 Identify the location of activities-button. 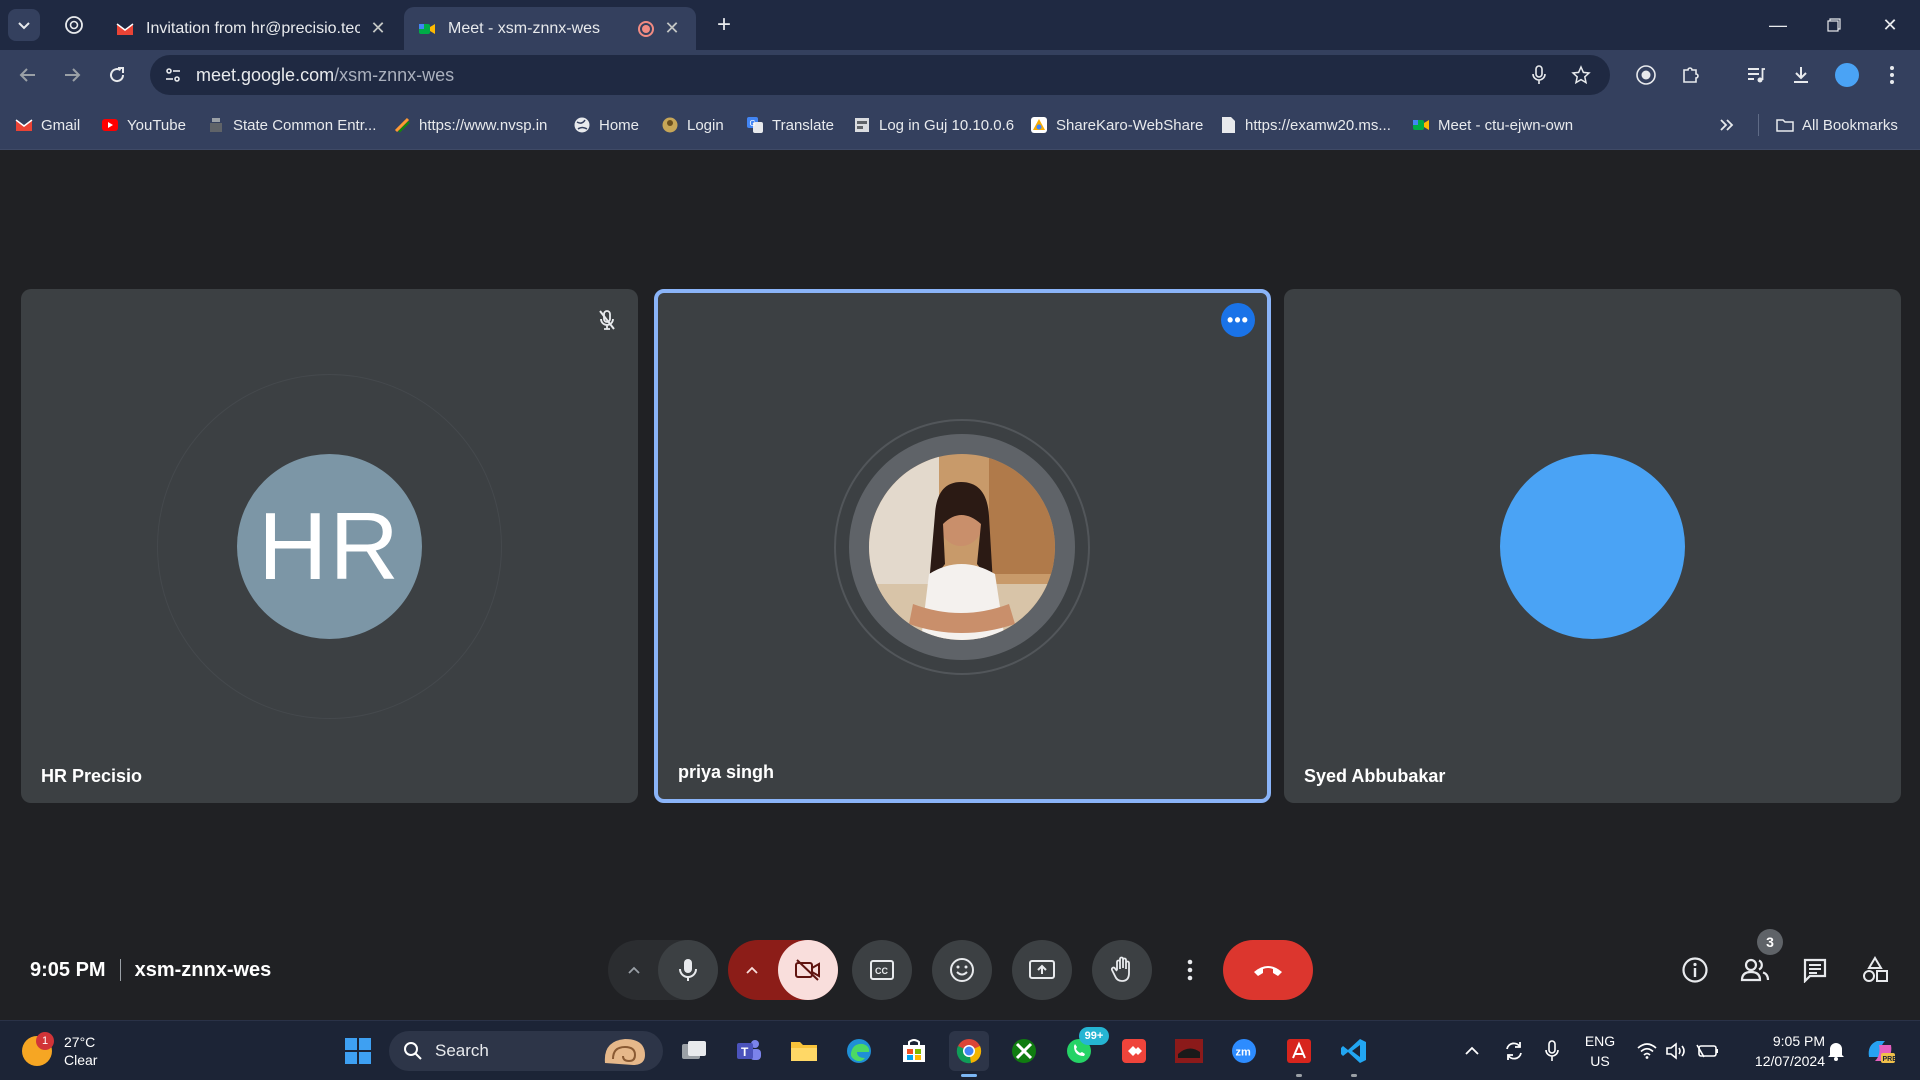
(1875, 970).